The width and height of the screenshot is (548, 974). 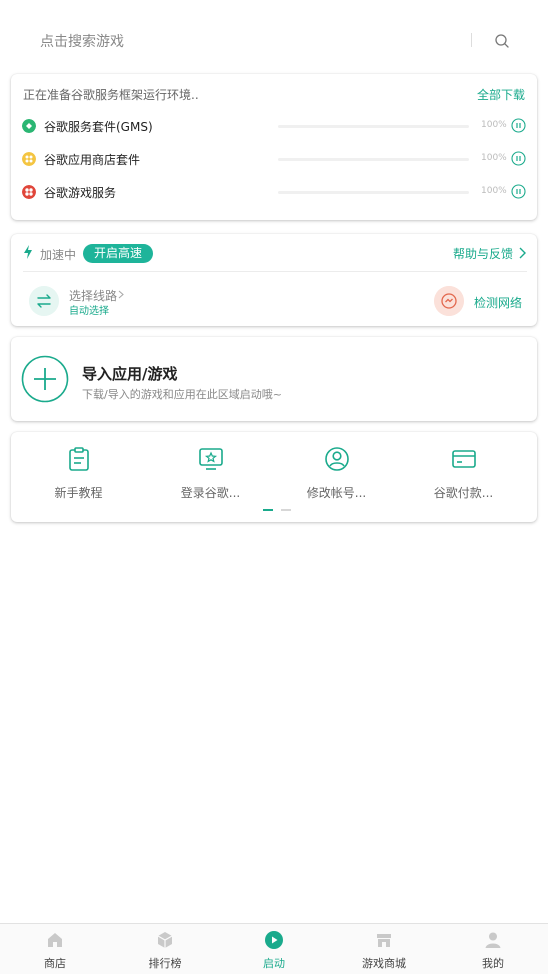 What do you see at coordinates (274, 379) in the screenshot?
I see `import-card: 导入应用/游戏 下载/导入的游戏和应用在此区域启动哦~` at bounding box center [274, 379].